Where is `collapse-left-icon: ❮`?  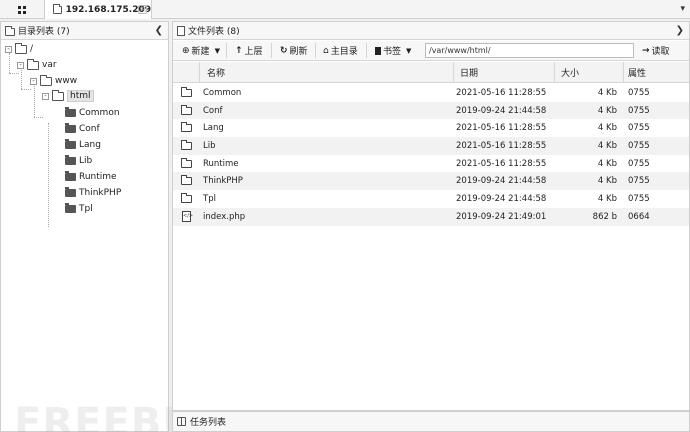
collapse-left-icon: ❮ is located at coordinates (159, 30).